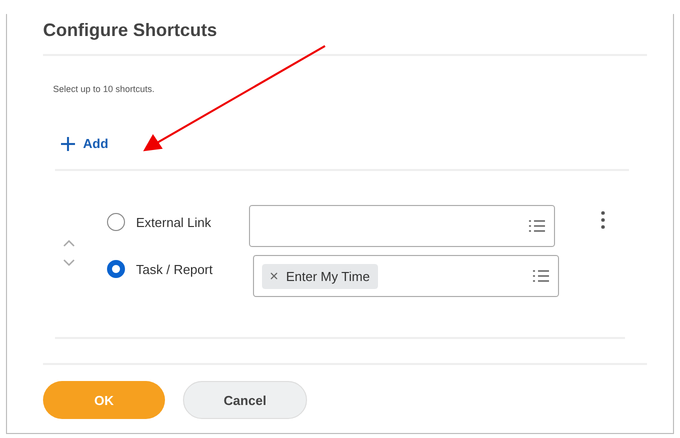  Describe the element at coordinates (245, 400) in the screenshot. I see `cancel-button: Cancel` at that location.